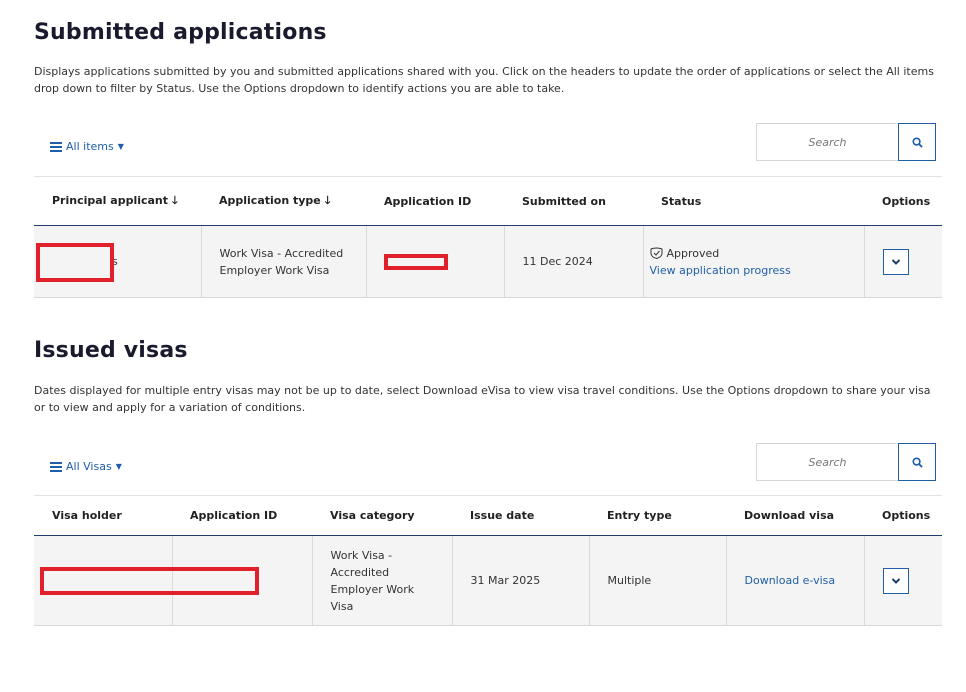 This screenshot has height=692, width=966. I want to click on submitted-applications-title: Submitted applications, so click(180, 32).